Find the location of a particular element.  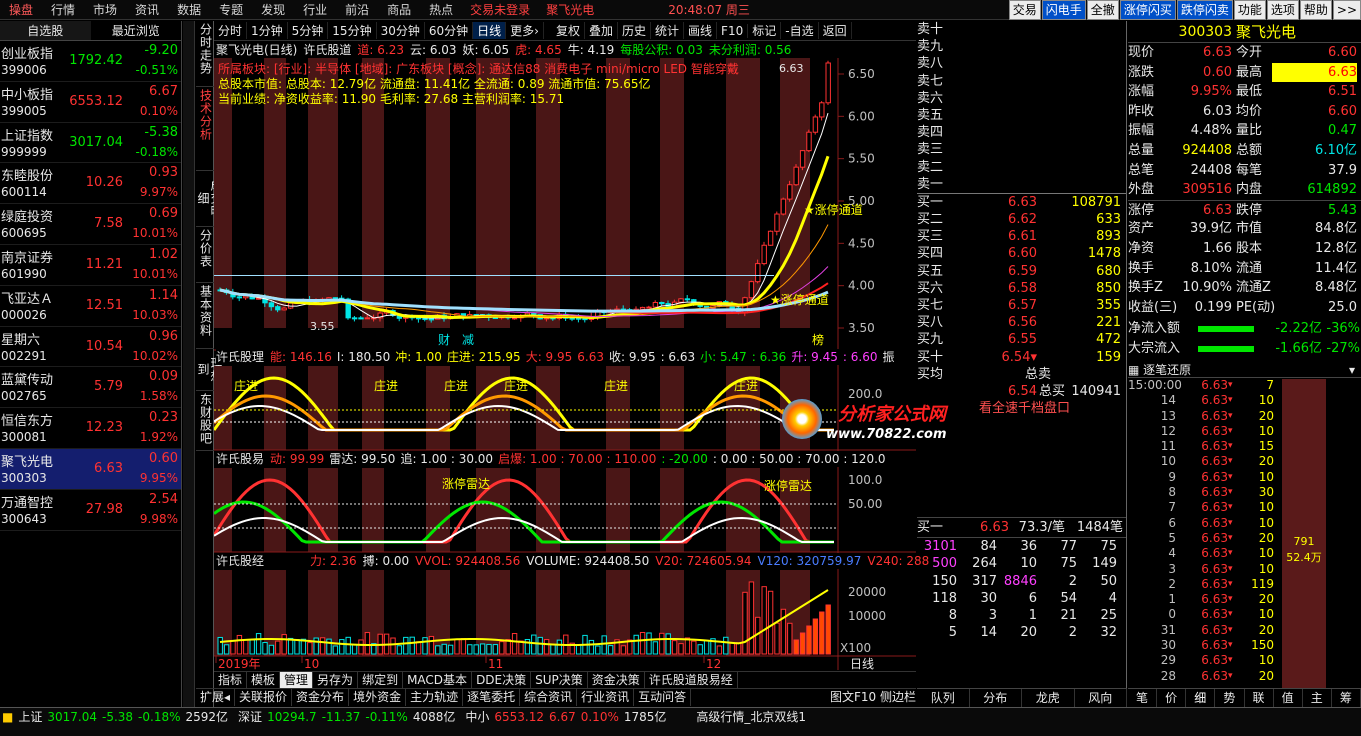

tool-4: 画线 is located at coordinates (701, 30).